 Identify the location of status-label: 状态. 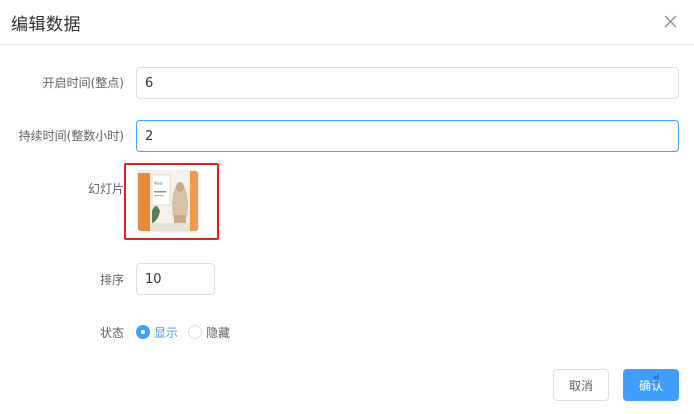
(111, 333).